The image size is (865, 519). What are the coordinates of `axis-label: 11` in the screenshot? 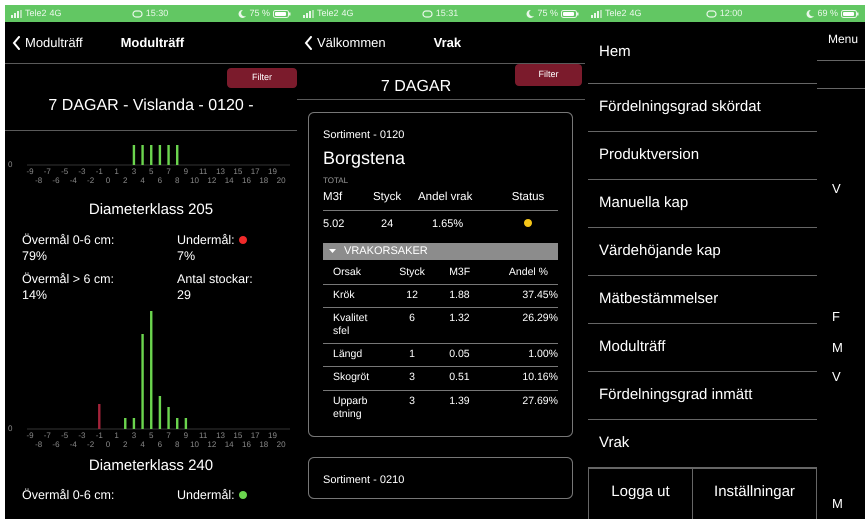 It's located at (203, 435).